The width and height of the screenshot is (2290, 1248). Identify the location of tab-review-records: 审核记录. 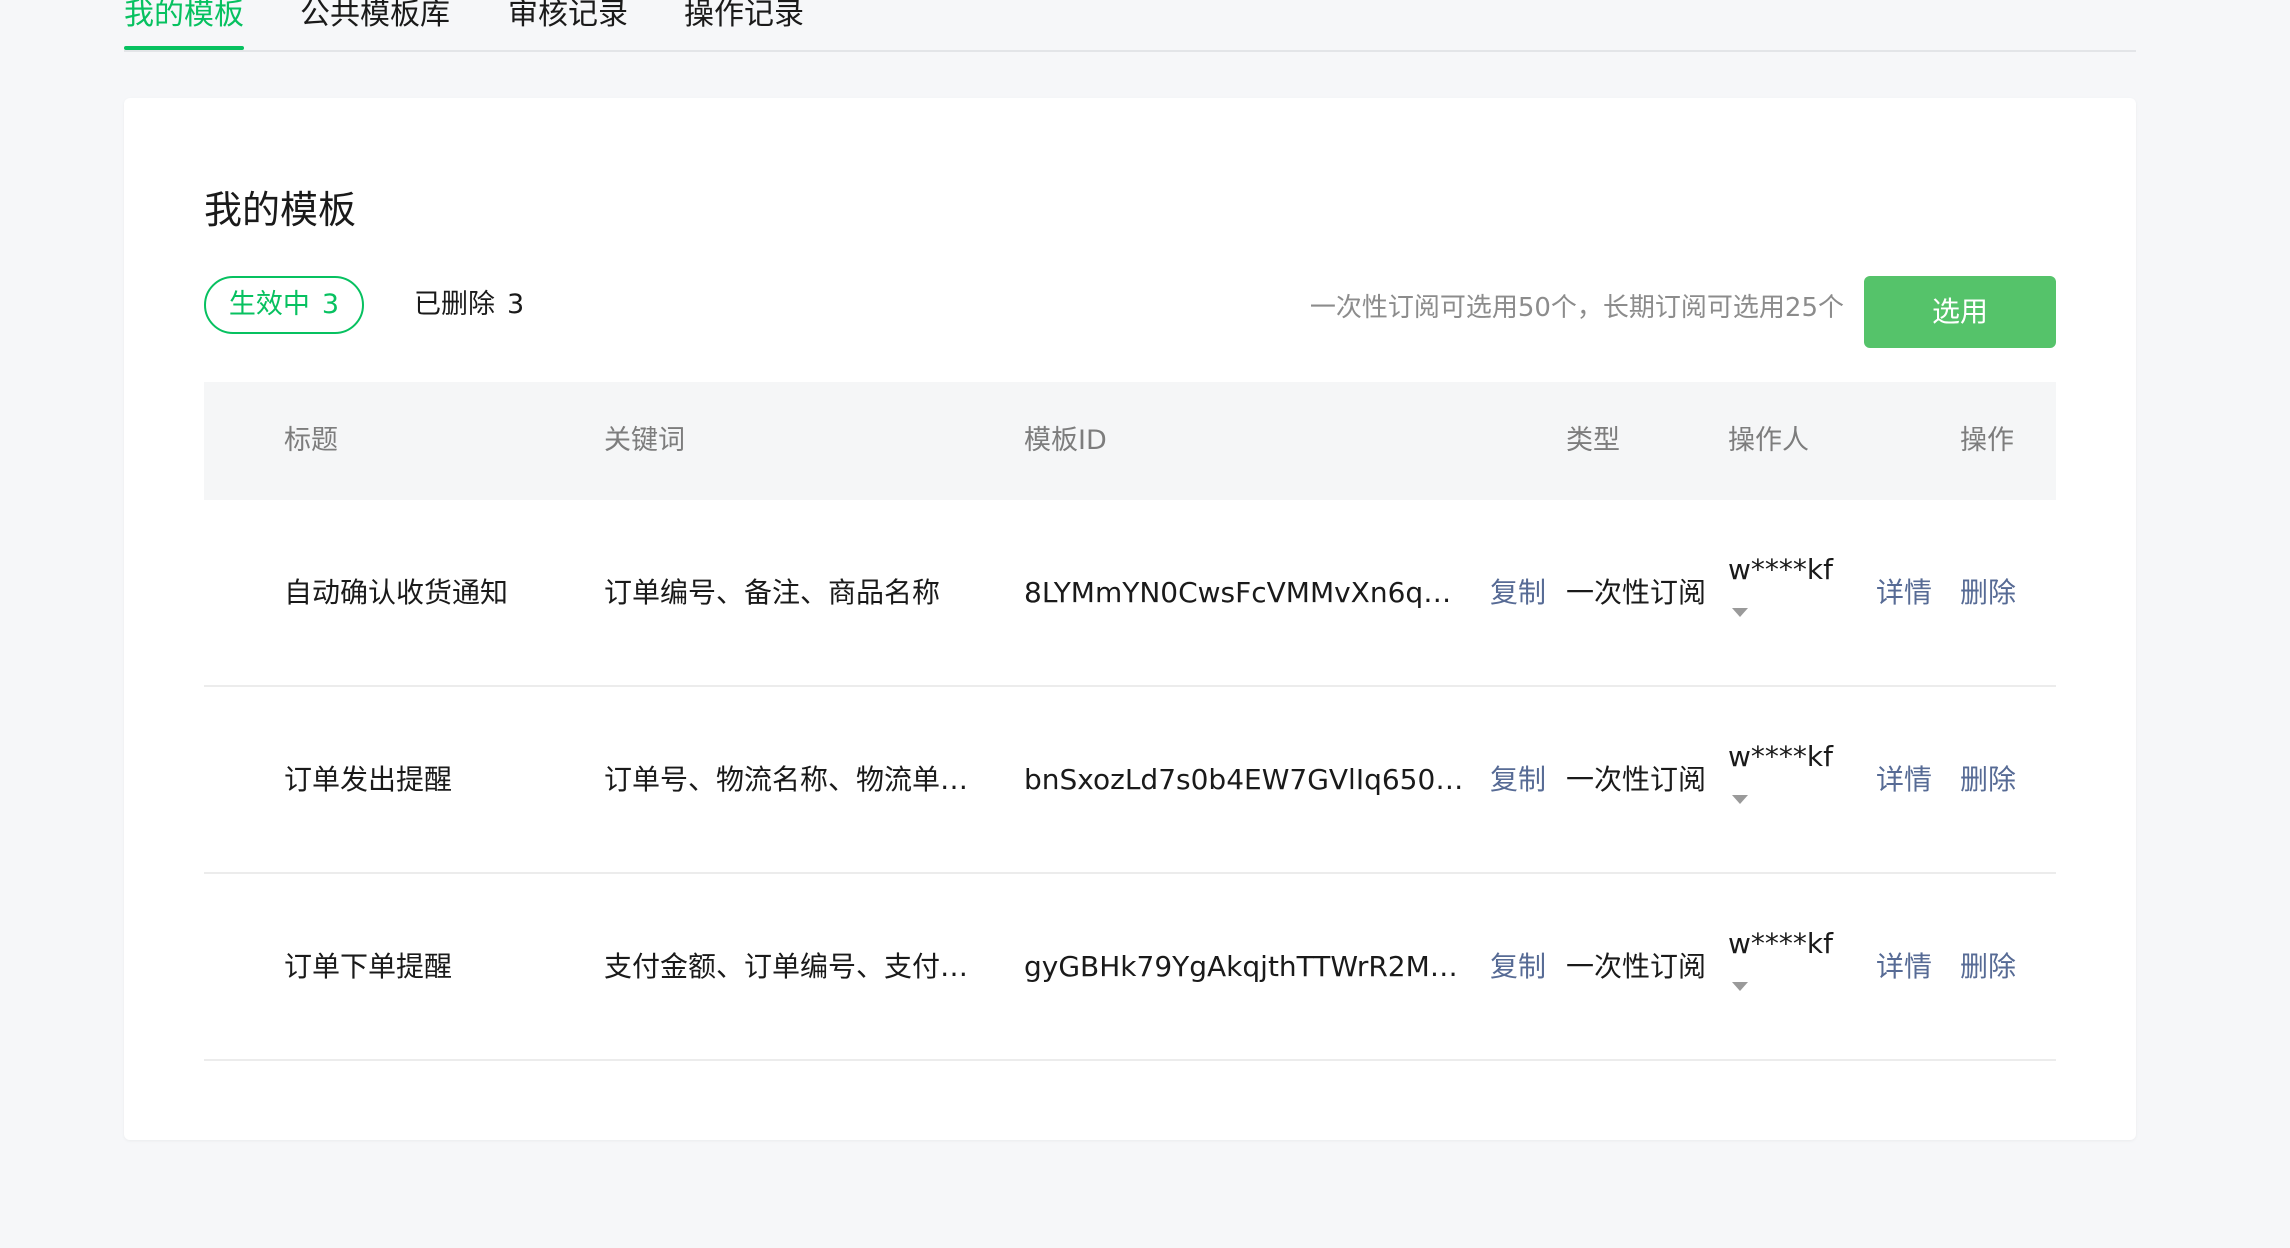
(568, 24).